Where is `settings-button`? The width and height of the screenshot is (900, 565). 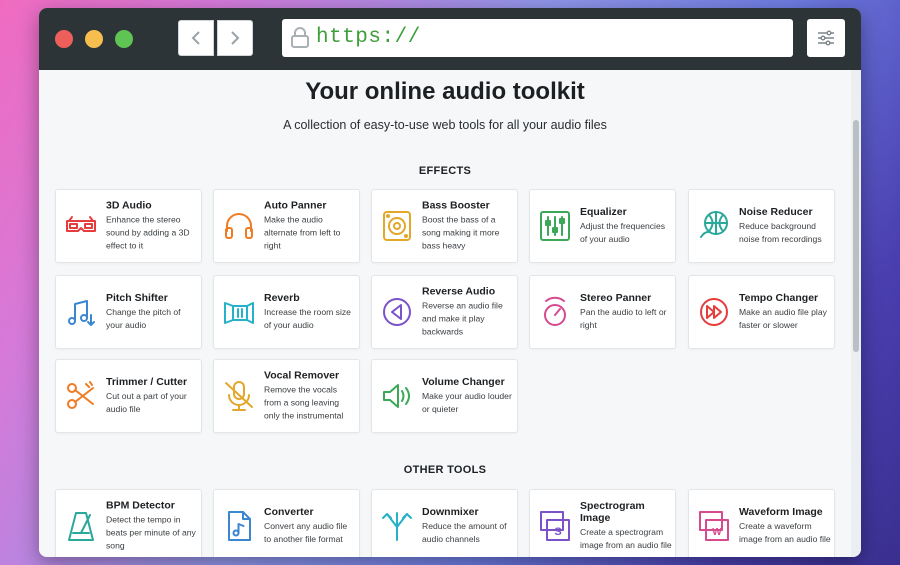
settings-button is located at coordinates (826, 38).